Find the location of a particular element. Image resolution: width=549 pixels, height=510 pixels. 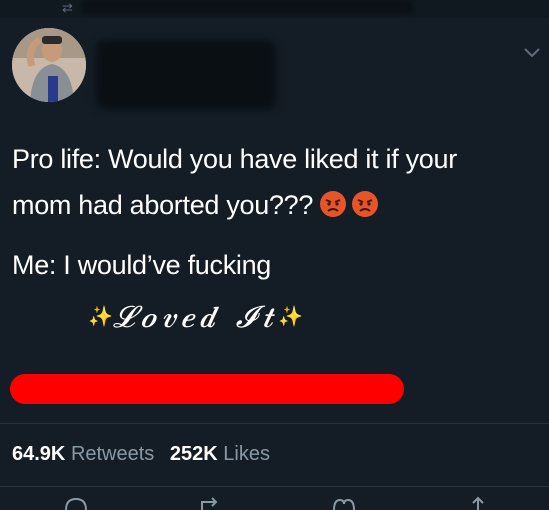

avatar-photo is located at coordinates (49, 65).